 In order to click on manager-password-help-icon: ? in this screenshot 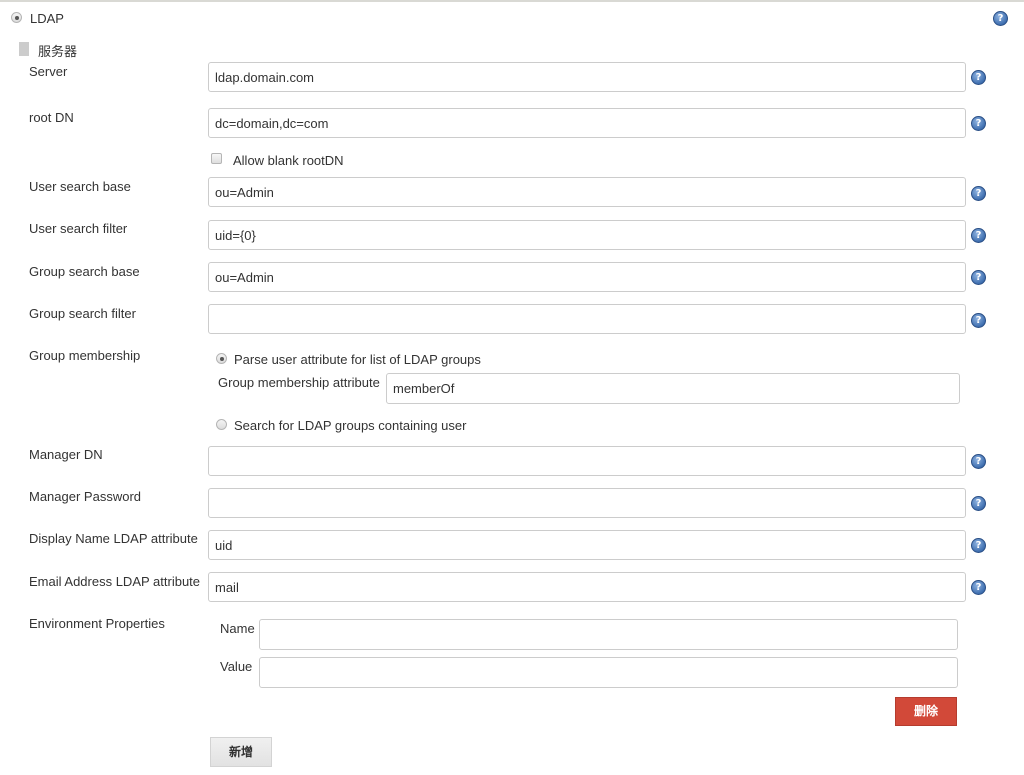, I will do `click(978, 503)`.